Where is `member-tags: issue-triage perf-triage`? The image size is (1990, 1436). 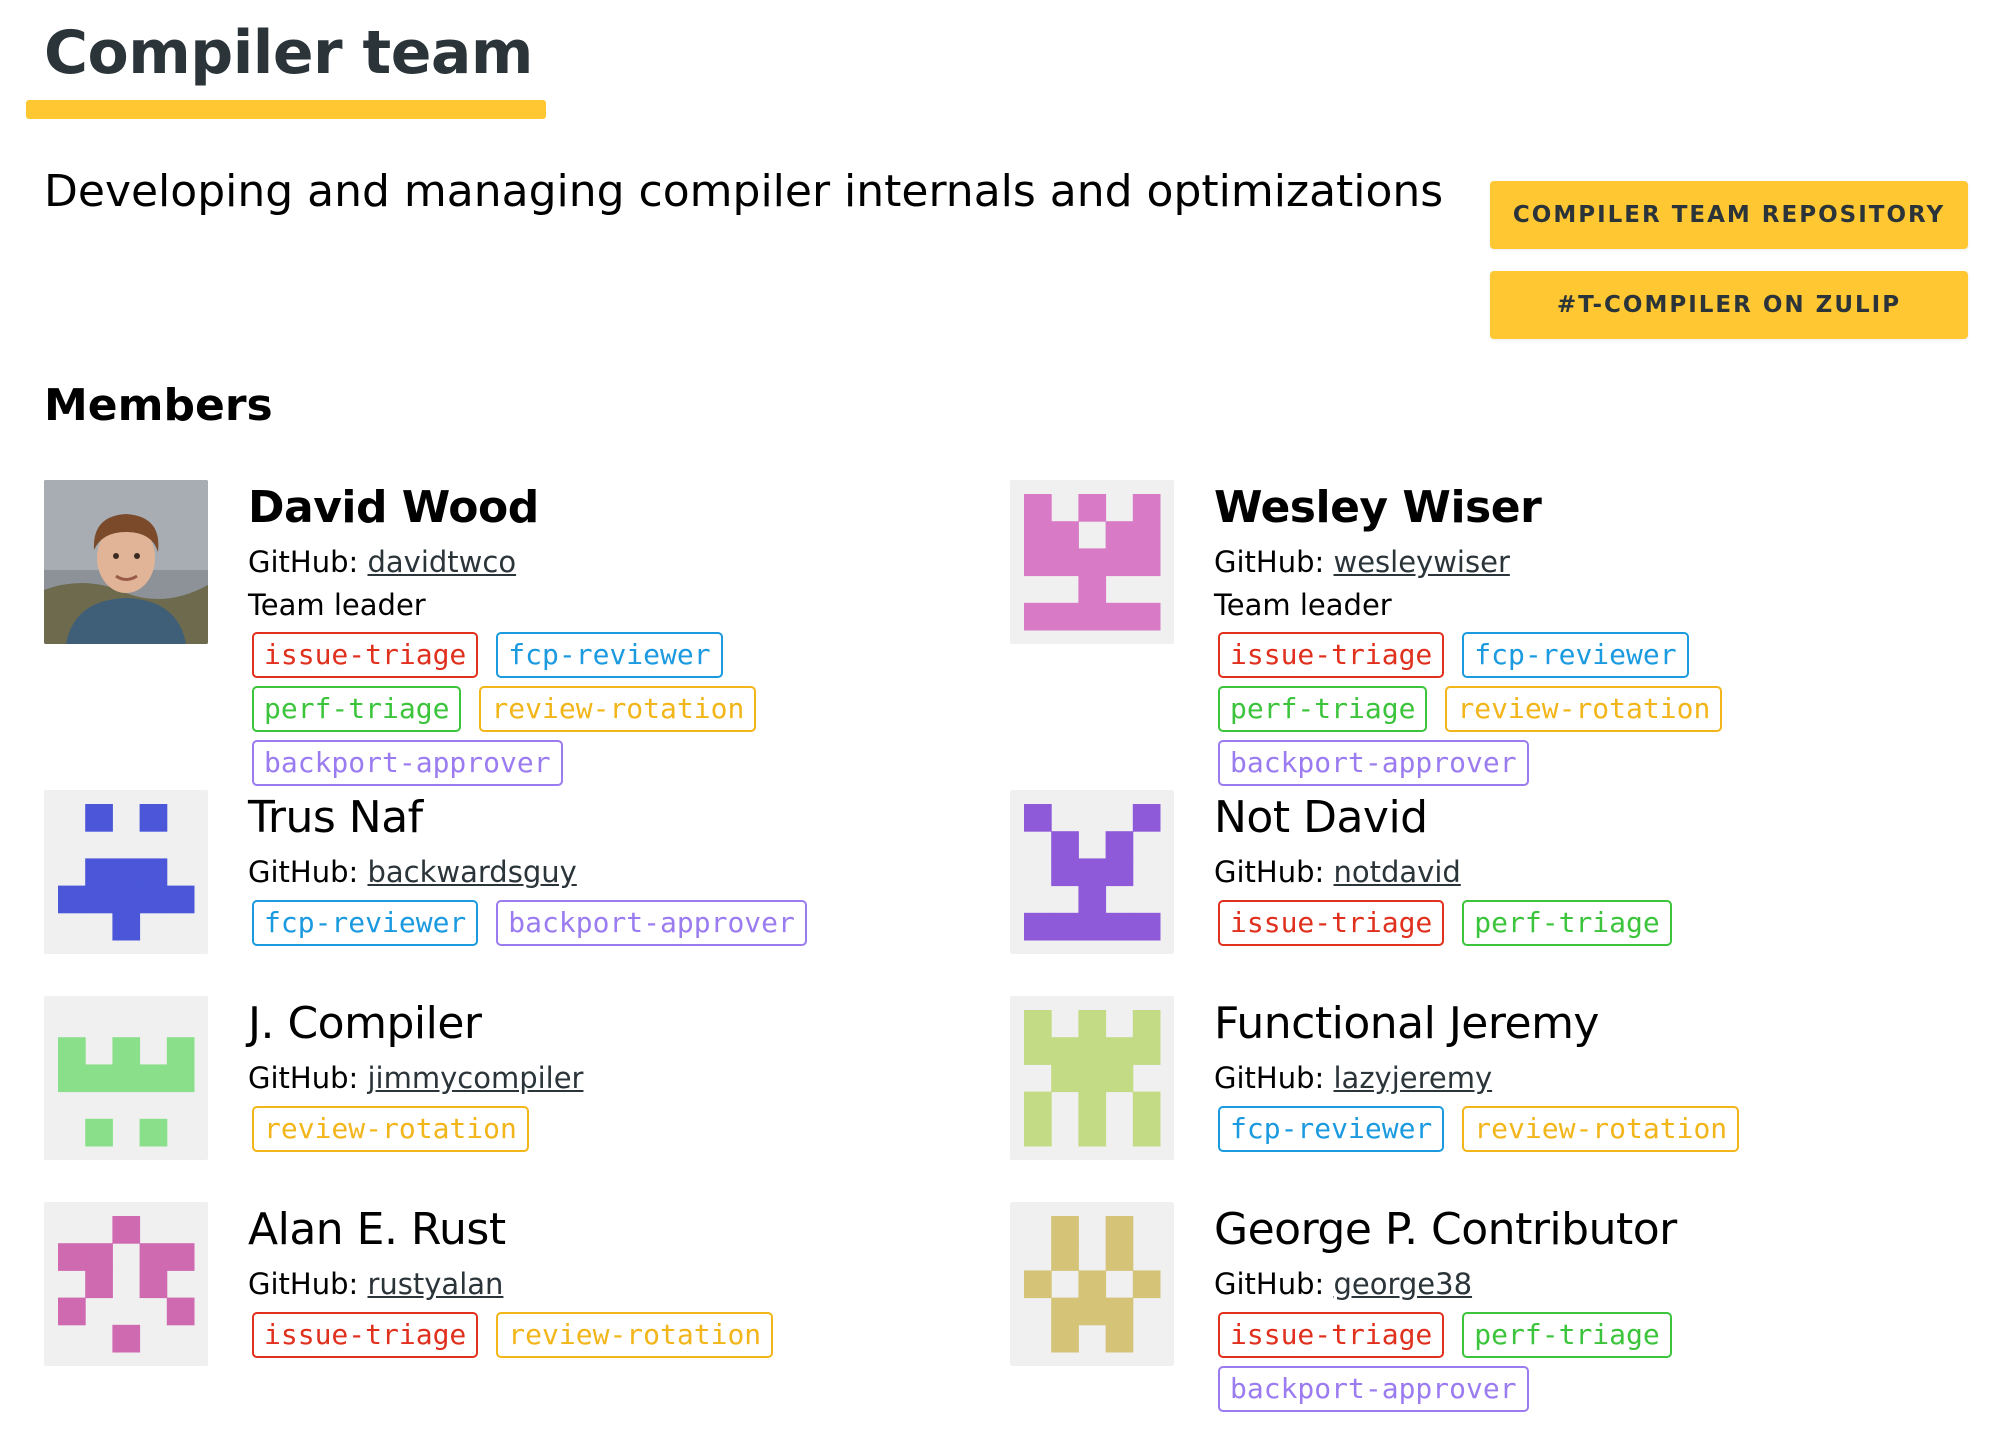 member-tags: issue-triage perf-triage is located at coordinates (1506, 927).